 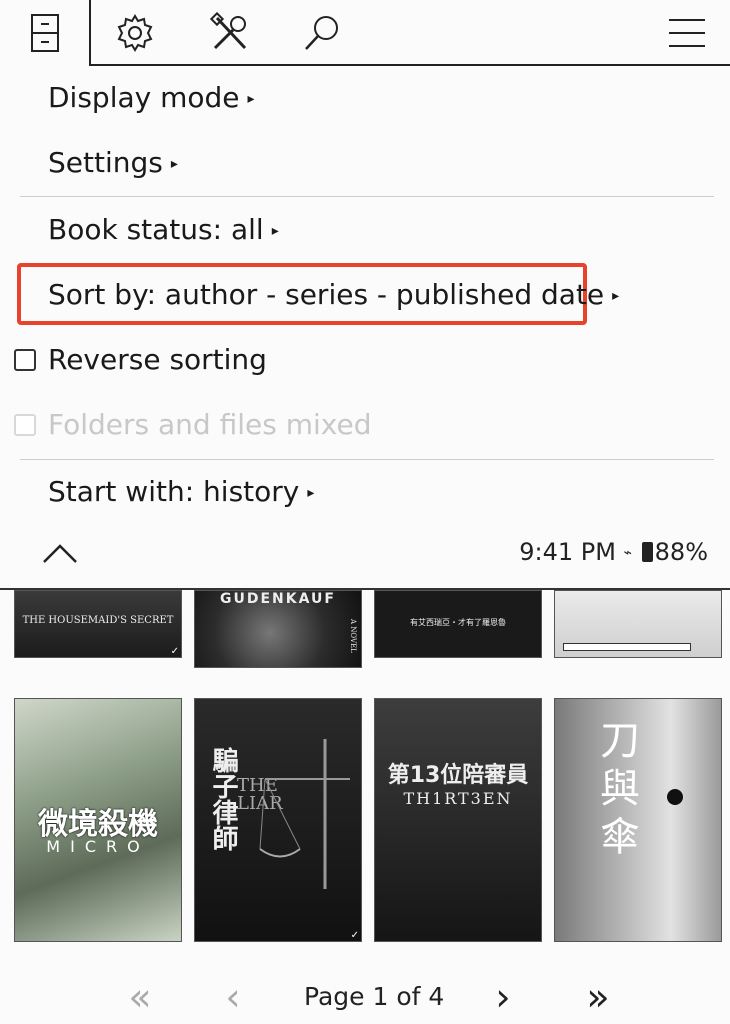 What do you see at coordinates (638, 624) in the screenshot?
I see `book-cover` at bounding box center [638, 624].